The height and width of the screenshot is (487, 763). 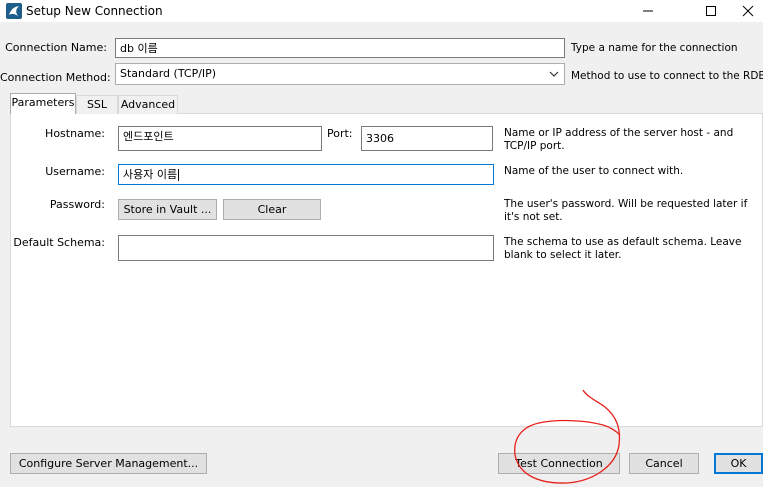 What do you see at coordinates (179, 175) in the screenshot?
I see `text-cursor` at bounding box center [179, 175].